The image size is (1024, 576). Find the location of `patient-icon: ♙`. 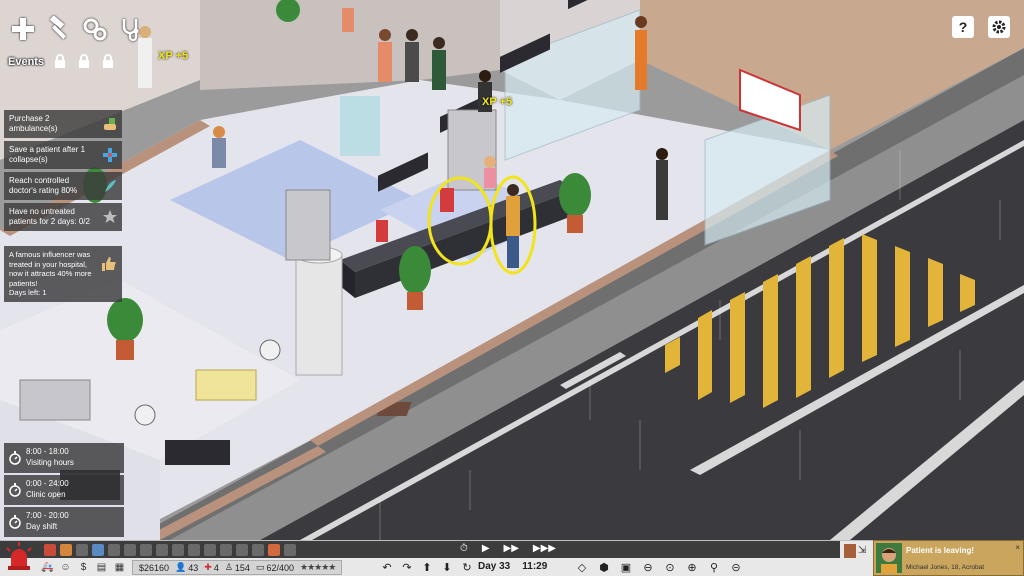

patient-icon: ♙ is located at coordinates (228, 567).